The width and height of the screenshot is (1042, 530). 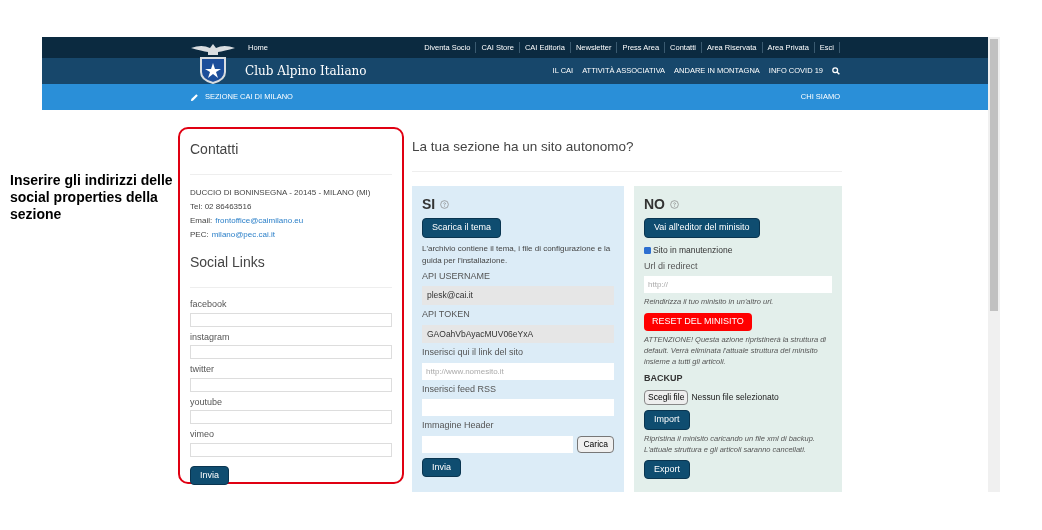 What do you see at coordinates (647, 250) in the screenshot?
I see `checkbox` at bounding box center [647, 250].